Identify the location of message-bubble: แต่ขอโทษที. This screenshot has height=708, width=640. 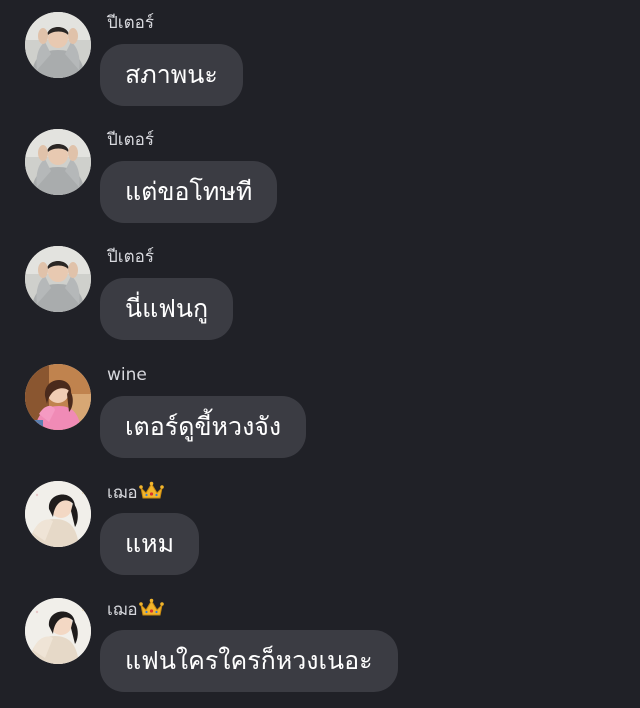
(189, 192).